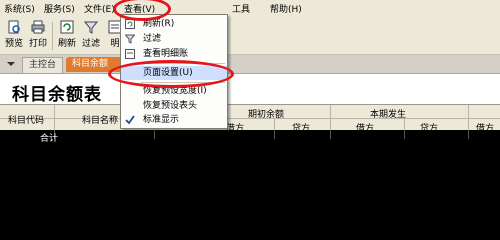 This screenshot has width=500, height=240. I want to click on menu-item-label: 过滤, so click(152, 39).